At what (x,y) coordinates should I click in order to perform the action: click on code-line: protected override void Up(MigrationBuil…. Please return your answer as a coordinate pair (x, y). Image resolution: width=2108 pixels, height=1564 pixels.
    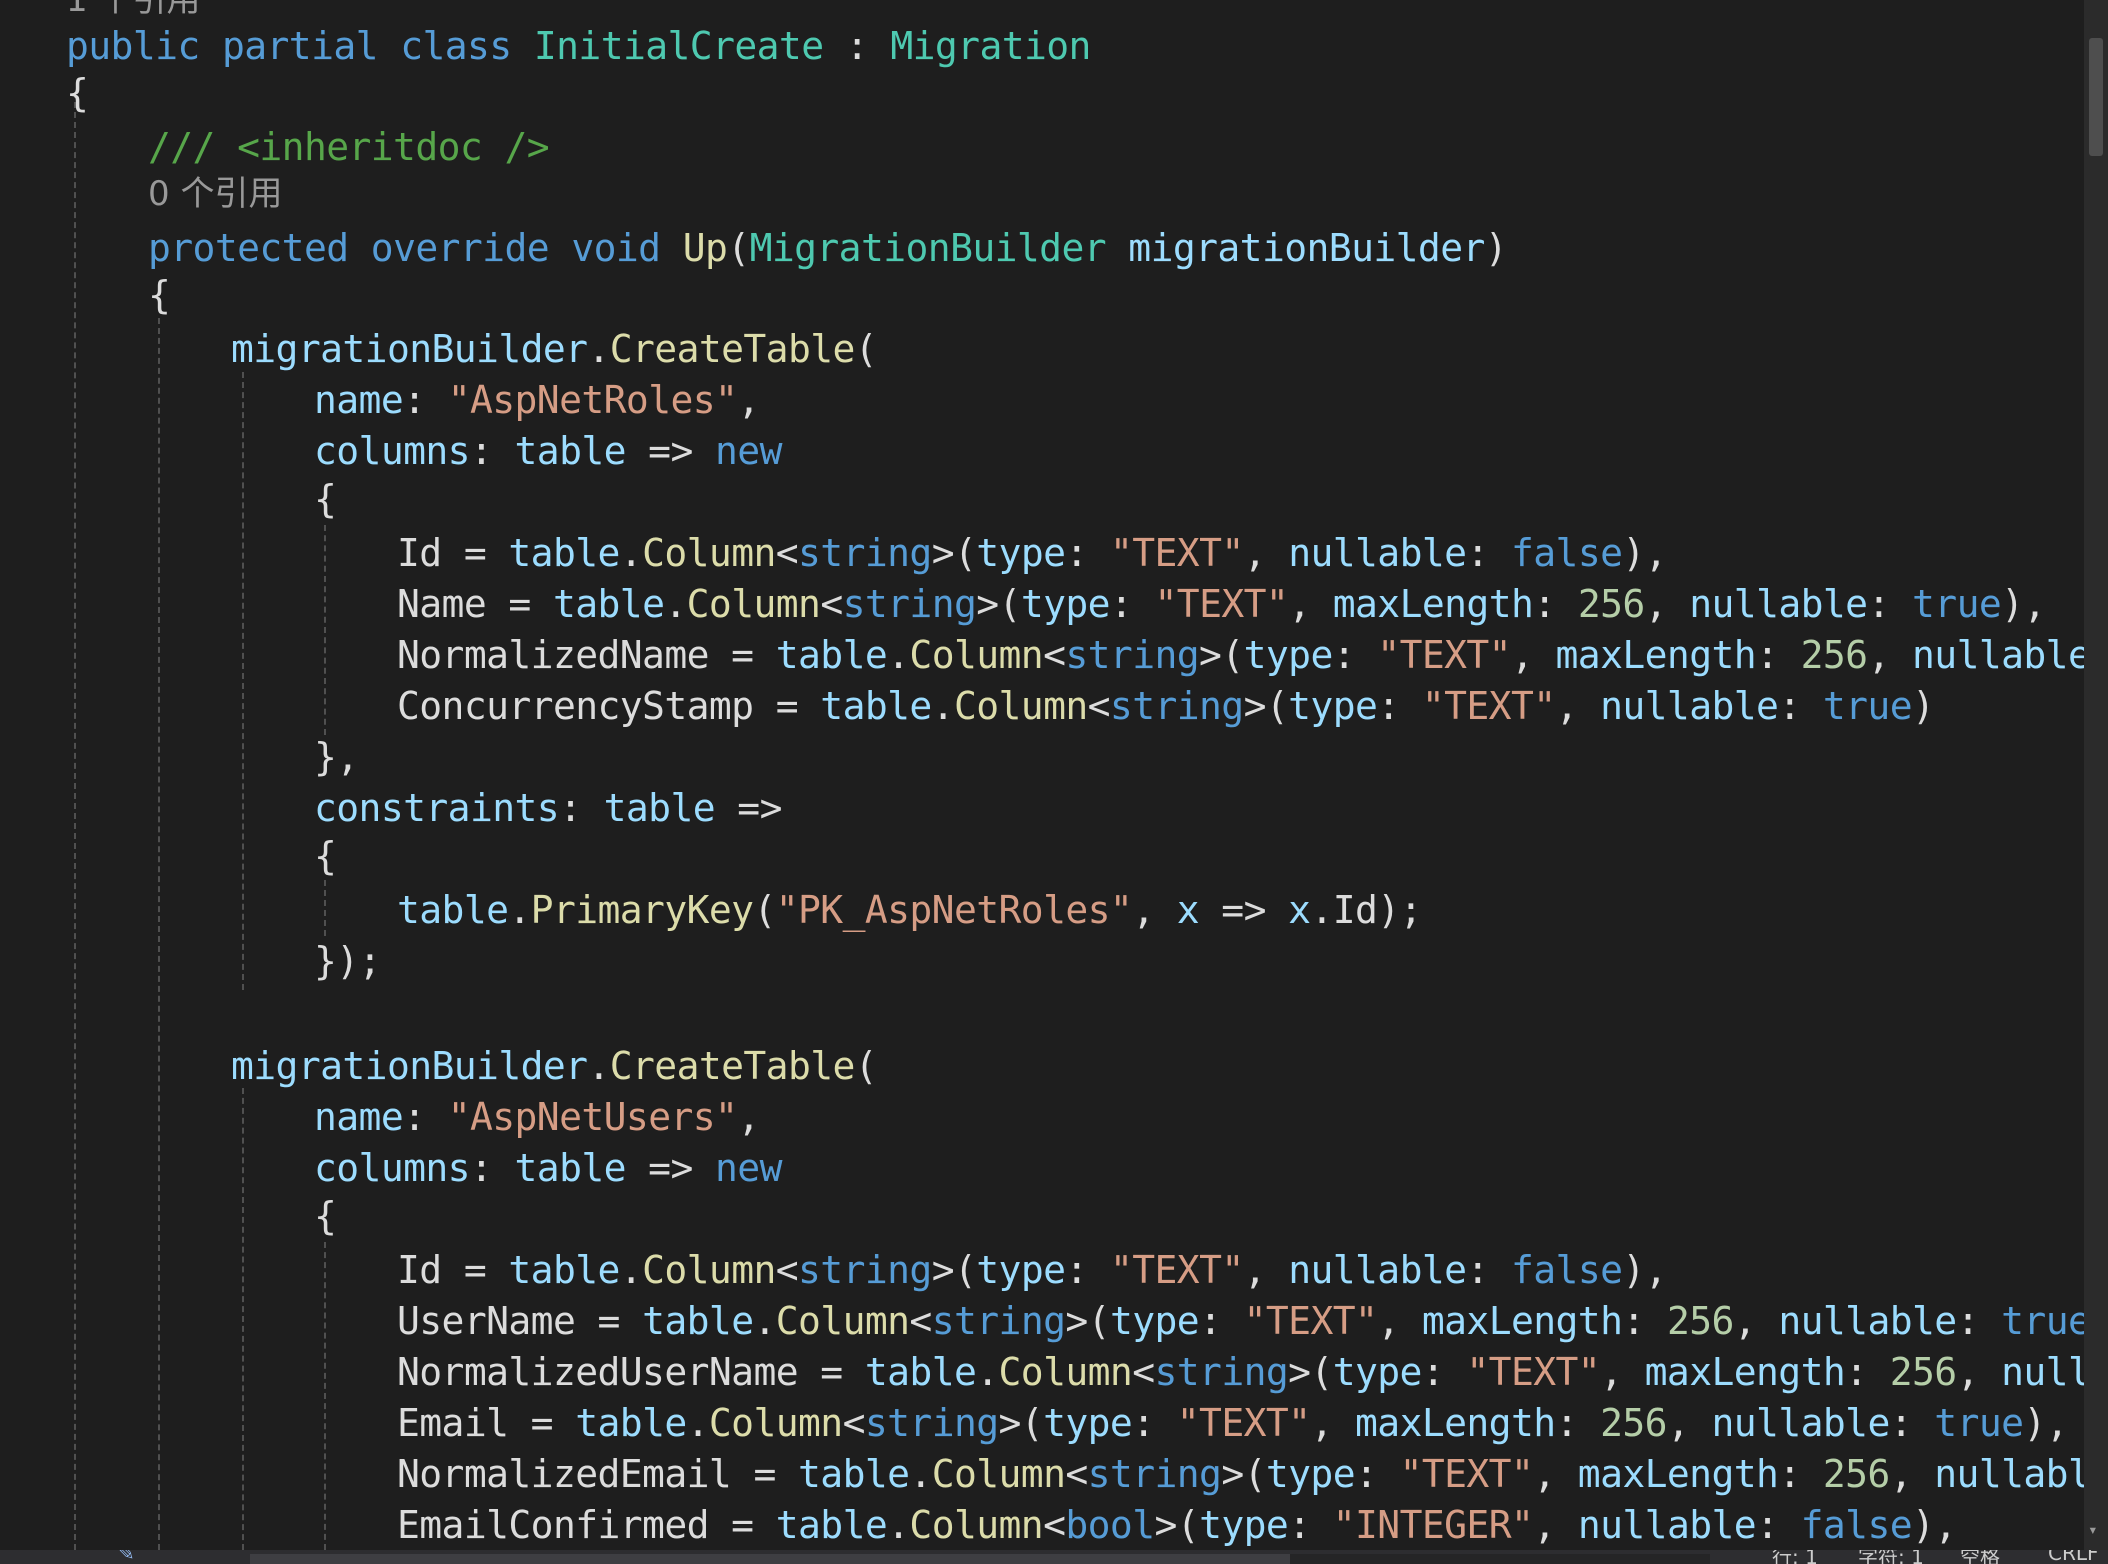
    Looking at the image, I should click on (828, 248).